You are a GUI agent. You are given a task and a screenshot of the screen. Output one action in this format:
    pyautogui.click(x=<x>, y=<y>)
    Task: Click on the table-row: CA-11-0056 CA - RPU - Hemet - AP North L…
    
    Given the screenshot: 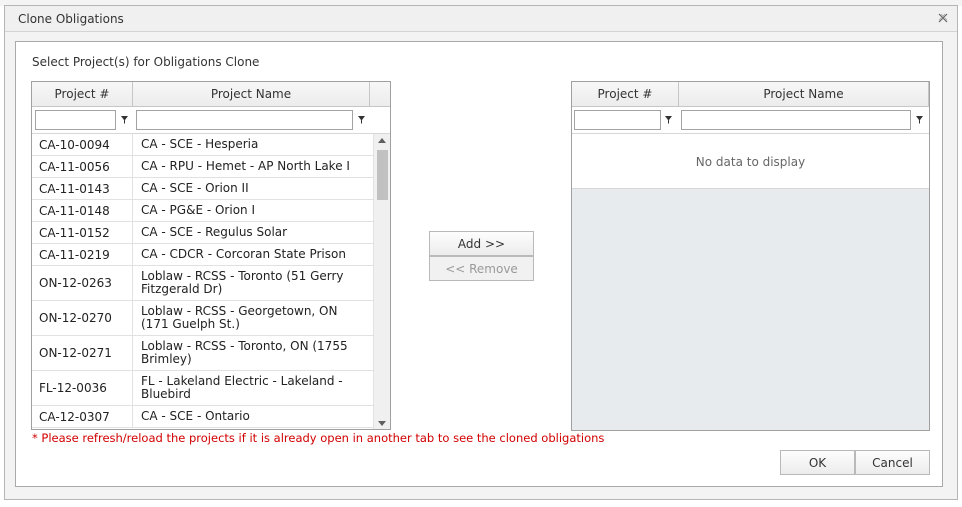 What is the action you would take?
    pyautogui.click(x=202, y=167)
    